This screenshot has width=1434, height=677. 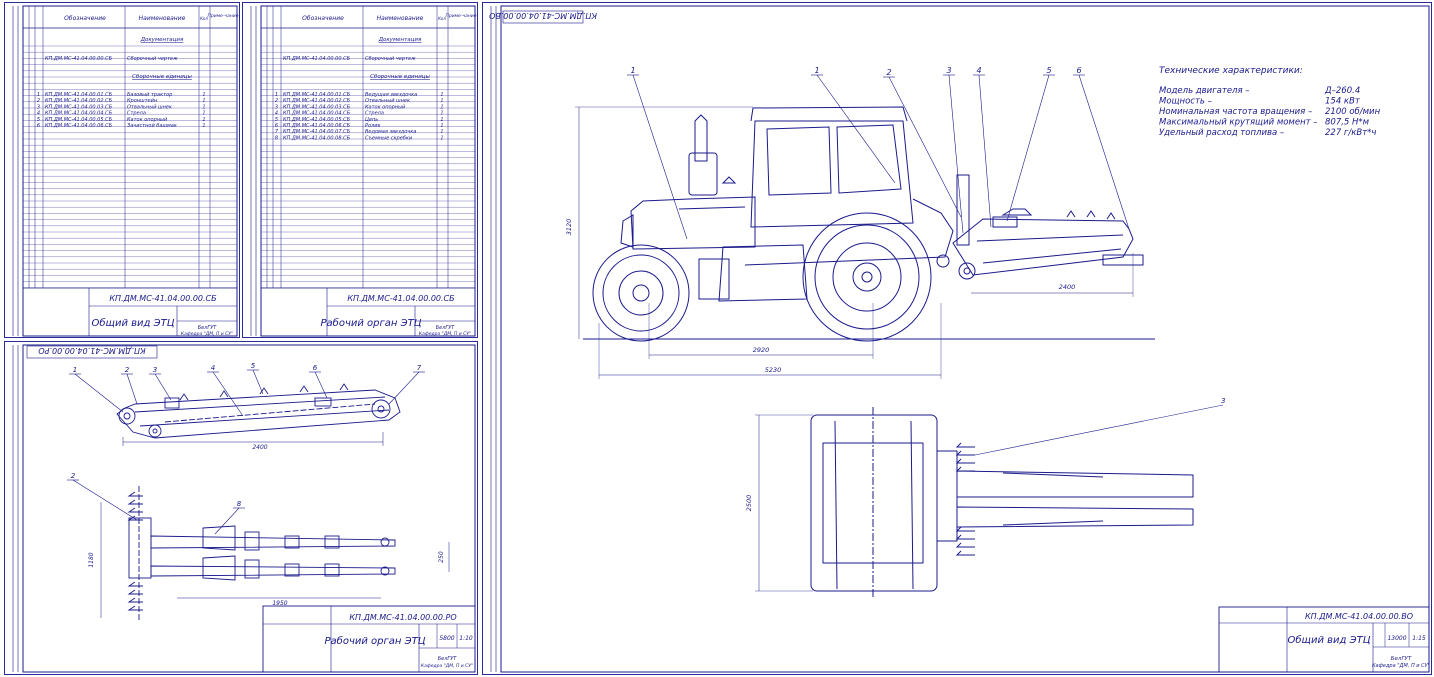 What do you see at coordinates (317, 132) in the screenshot?
I see `spec-designation: КП.ДМ.МС-41.04.00.07.СБ` at bounding box center [317, 132].